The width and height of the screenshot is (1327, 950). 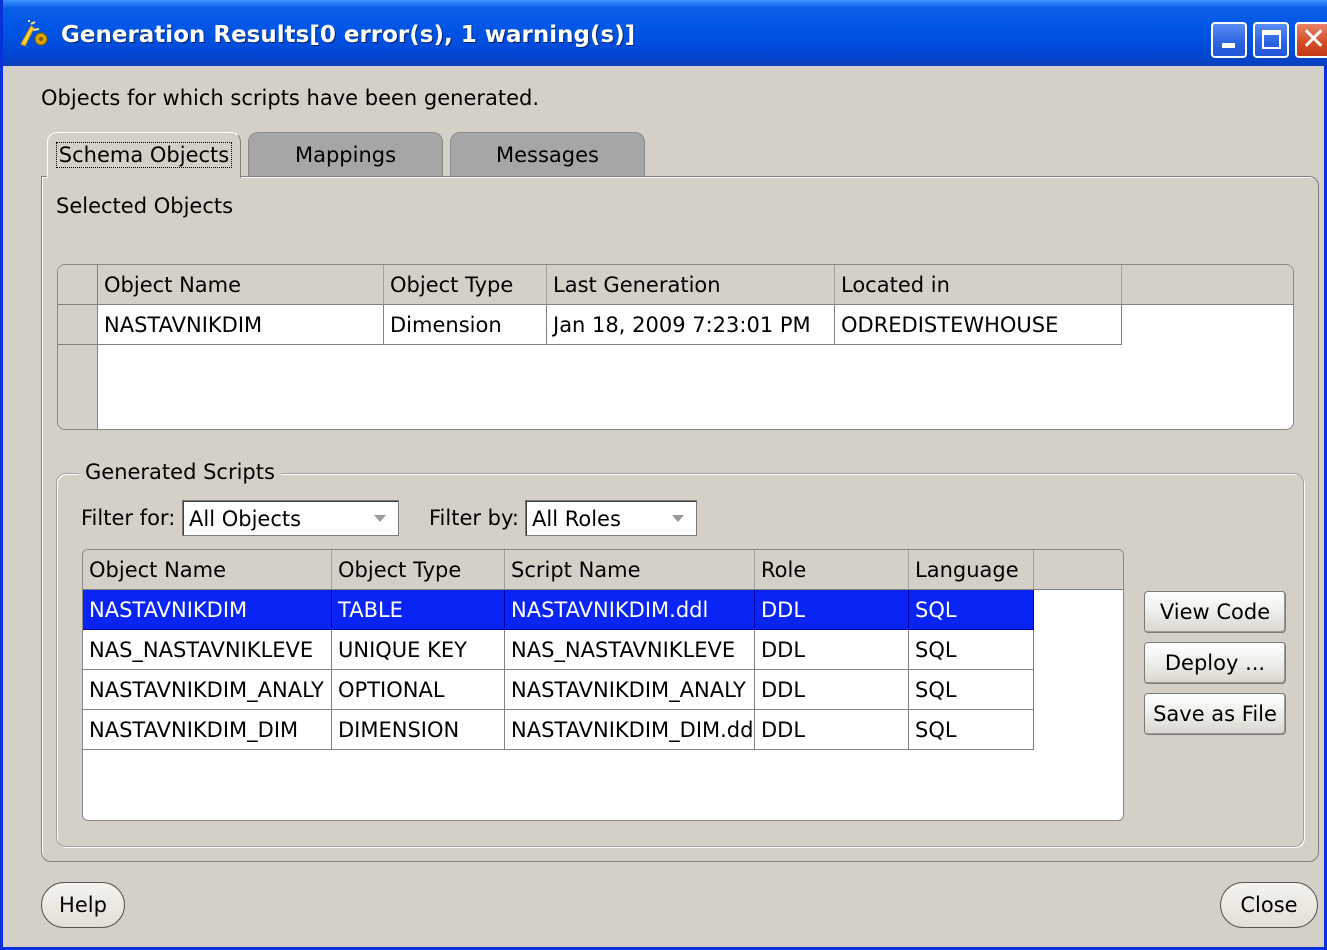 I want to click on tab-label: Schema Objects, so click(x=144, y=155).